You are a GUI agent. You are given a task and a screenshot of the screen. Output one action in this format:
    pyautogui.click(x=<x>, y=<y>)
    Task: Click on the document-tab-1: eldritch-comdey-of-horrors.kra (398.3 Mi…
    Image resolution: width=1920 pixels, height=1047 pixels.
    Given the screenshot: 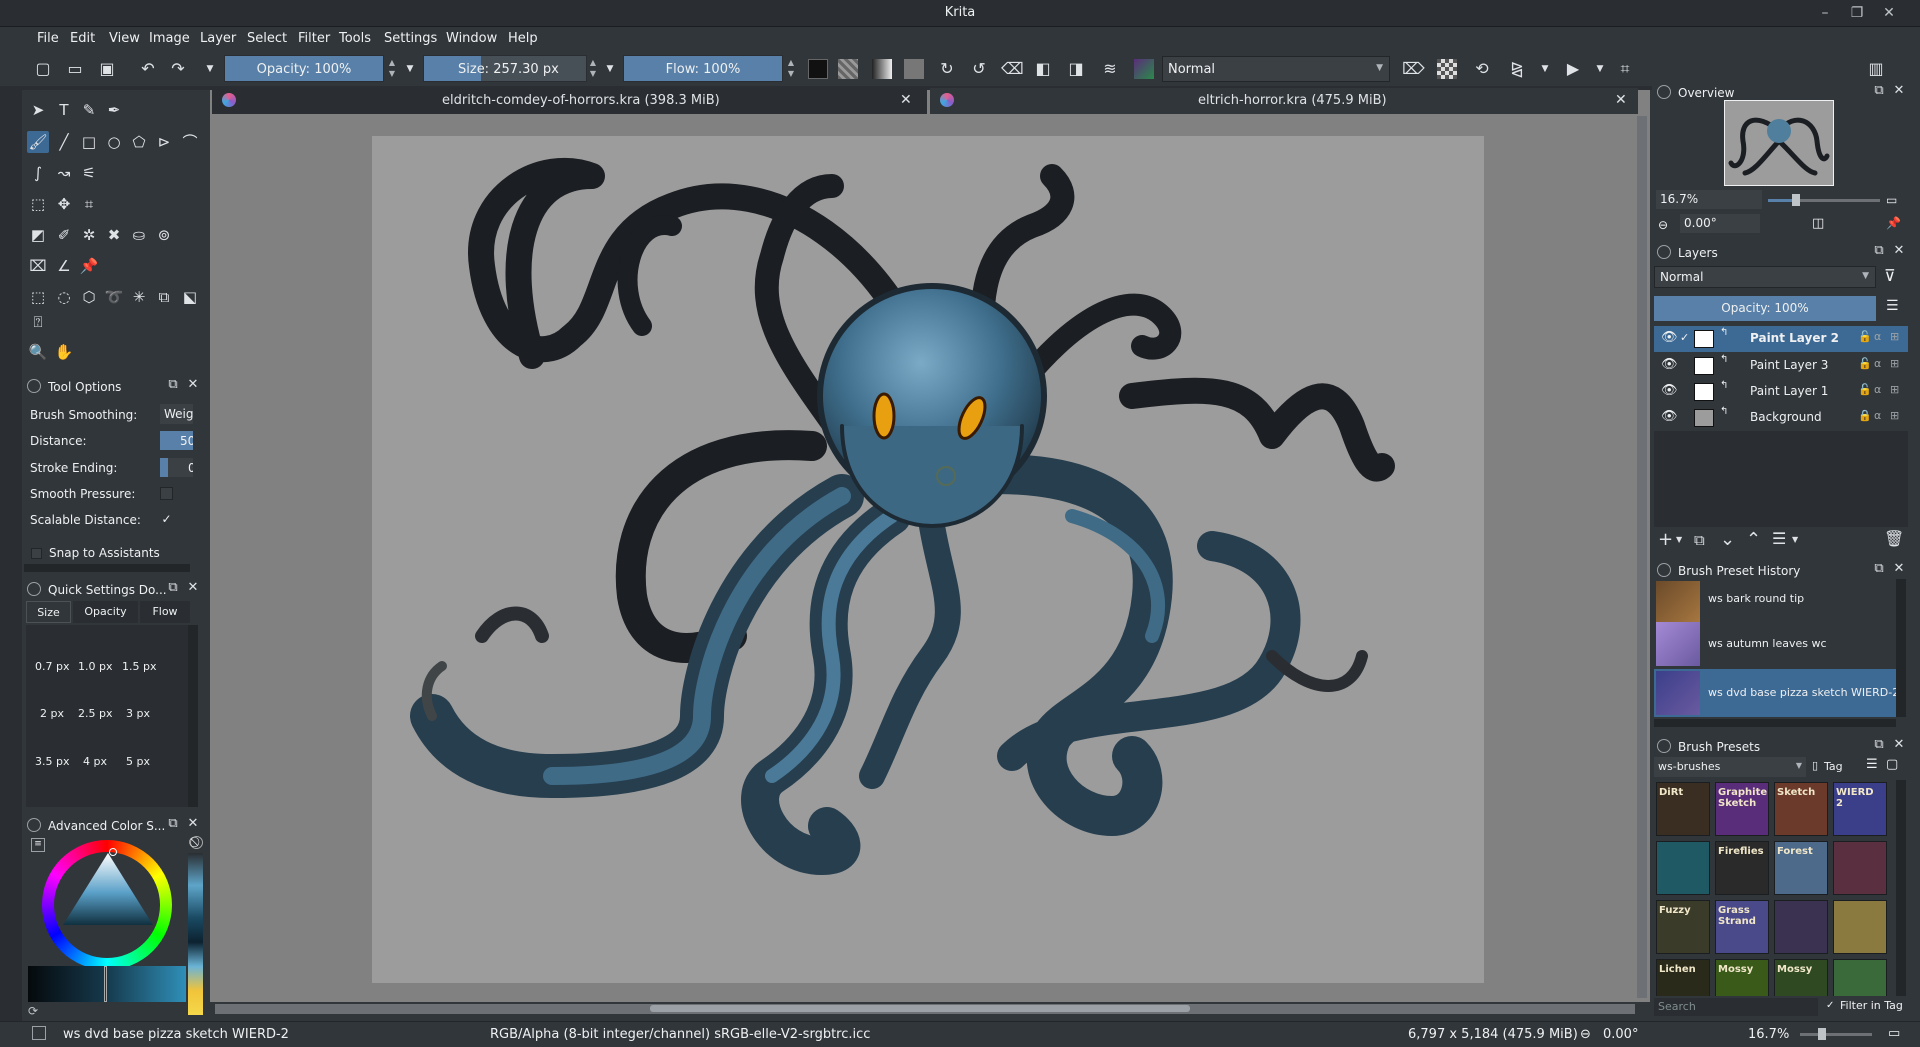 What is the action you would take?
    pyautogui.click(x=569, y=101)
    